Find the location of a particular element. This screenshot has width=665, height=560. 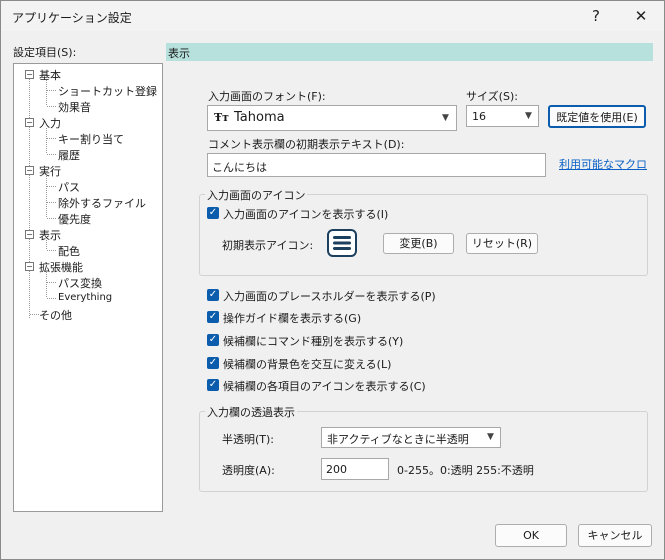

opacity-value: 200 is located at coordinates (336, 469).